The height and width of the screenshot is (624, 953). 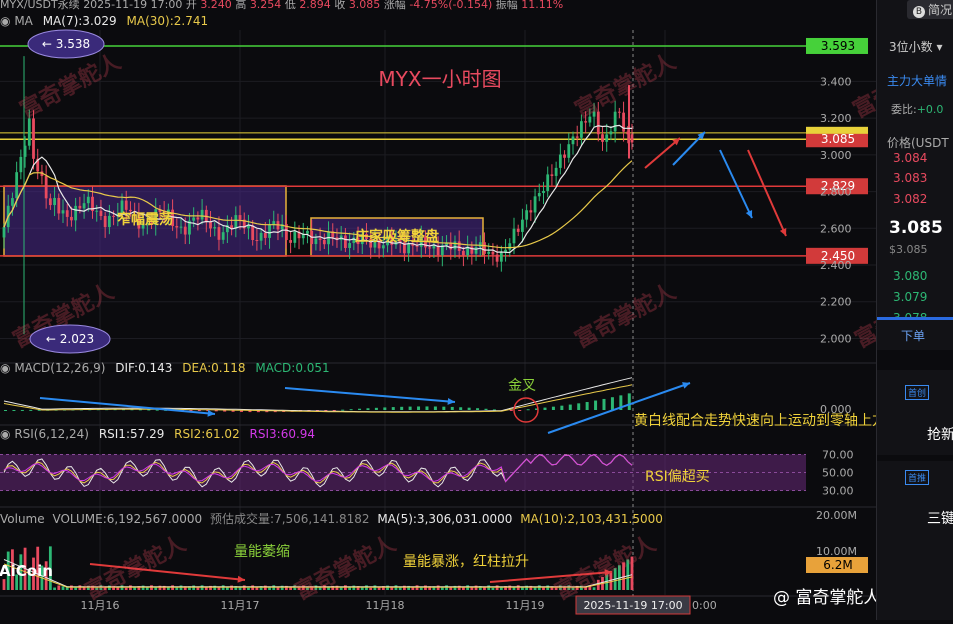 What do you see at coordinates (131, 434) in the screenshot?
I see `rsi1-value: RSI1:57.29` at bounding box center [131, 434].